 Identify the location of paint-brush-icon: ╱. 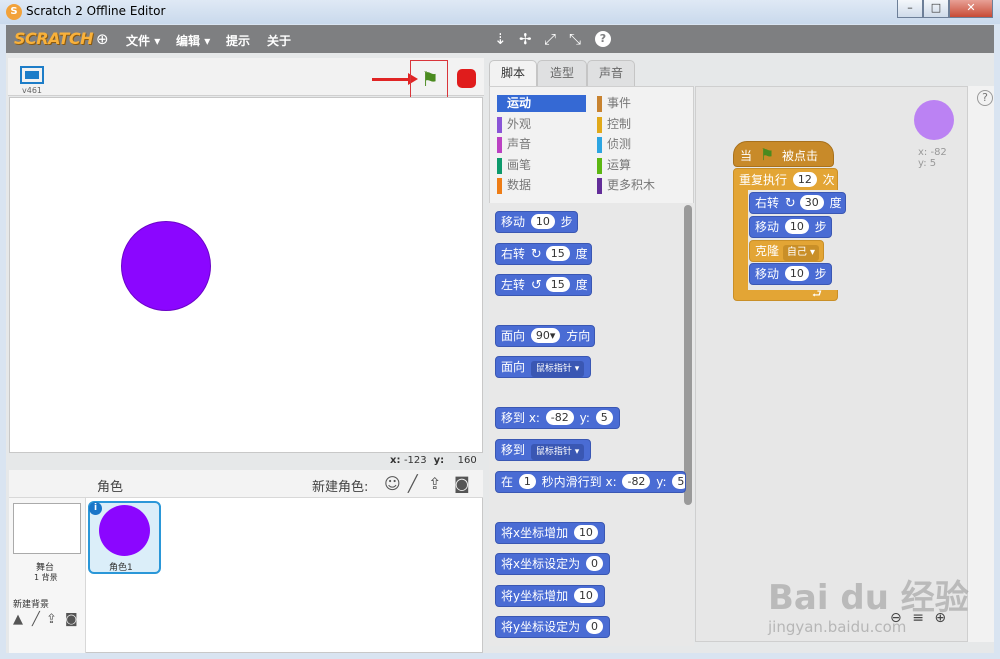
(413, 483).